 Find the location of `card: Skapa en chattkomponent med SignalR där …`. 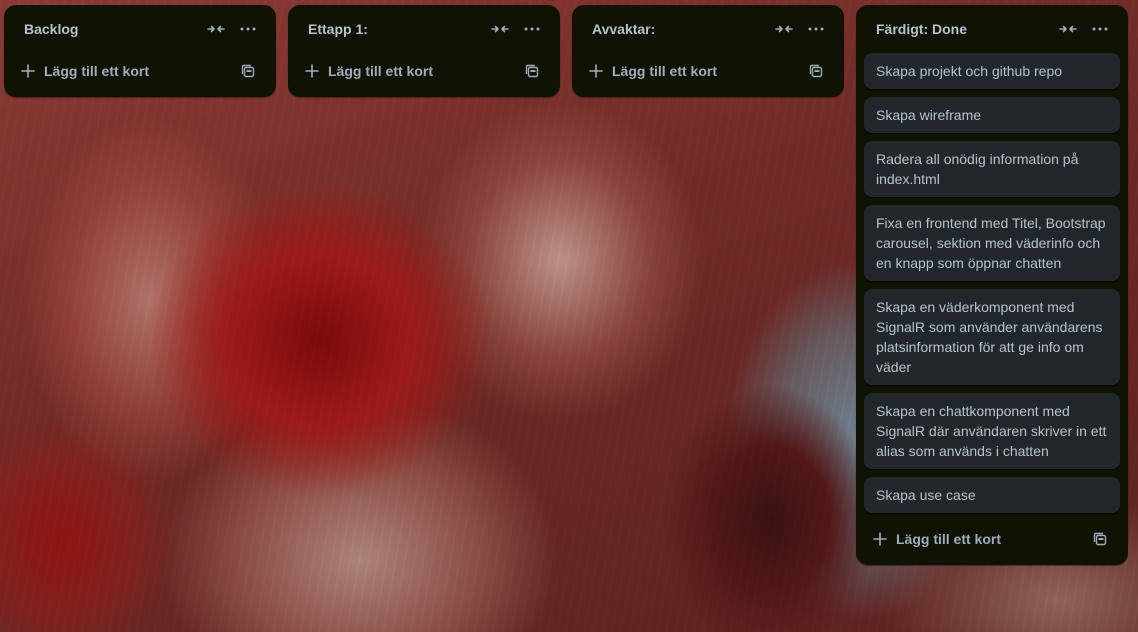

card: Skapa en chattkomponent med SignalR där … is located at coordinates (992, 431).